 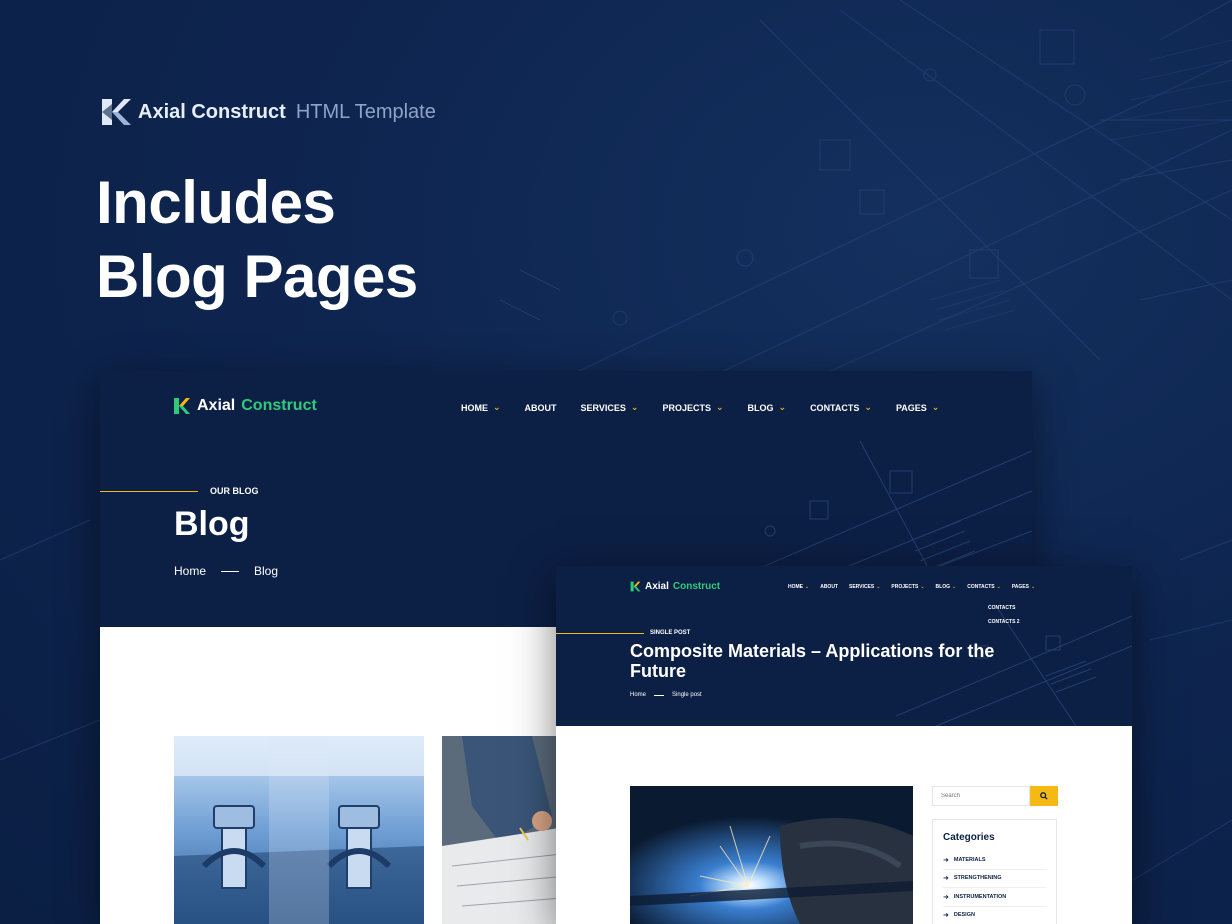 I want to click on breadcrumb-current: Blog, so click(x=266, y=571).